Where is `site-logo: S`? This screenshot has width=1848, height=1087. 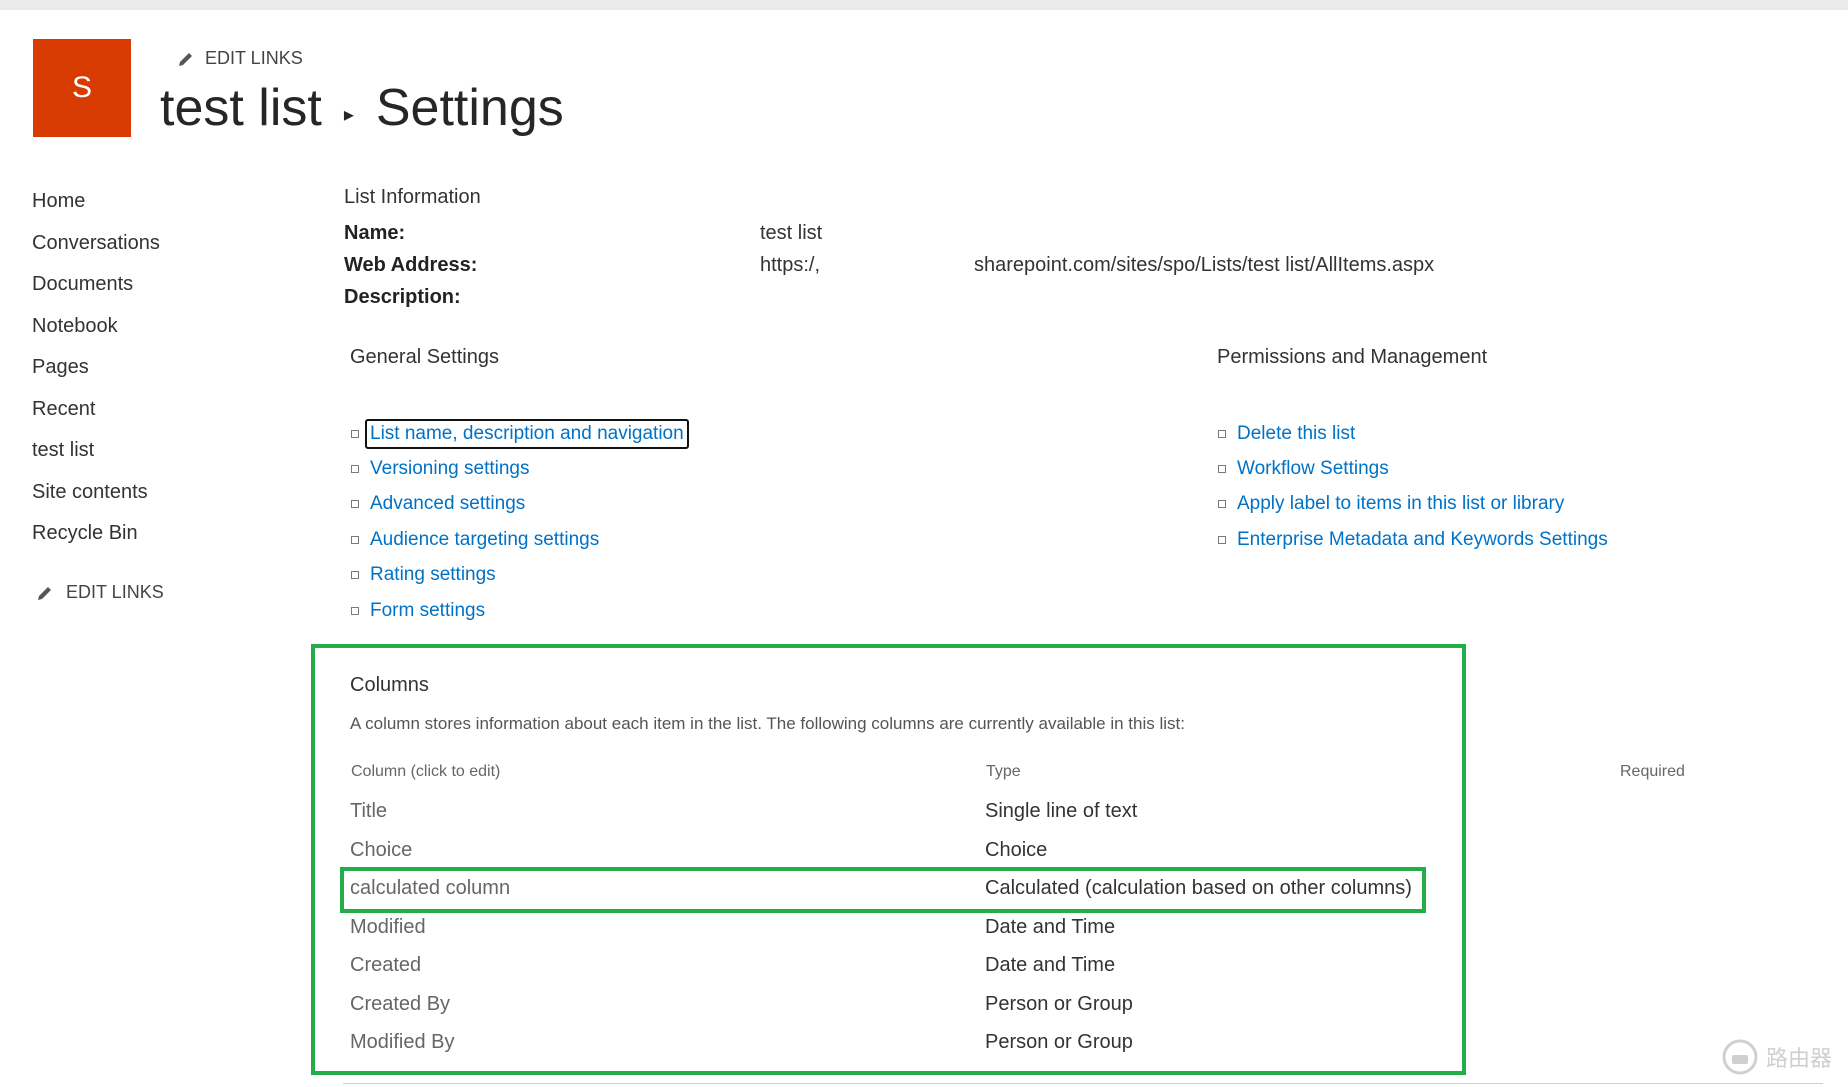
site-logo: S is located at coordinates (82, 88).